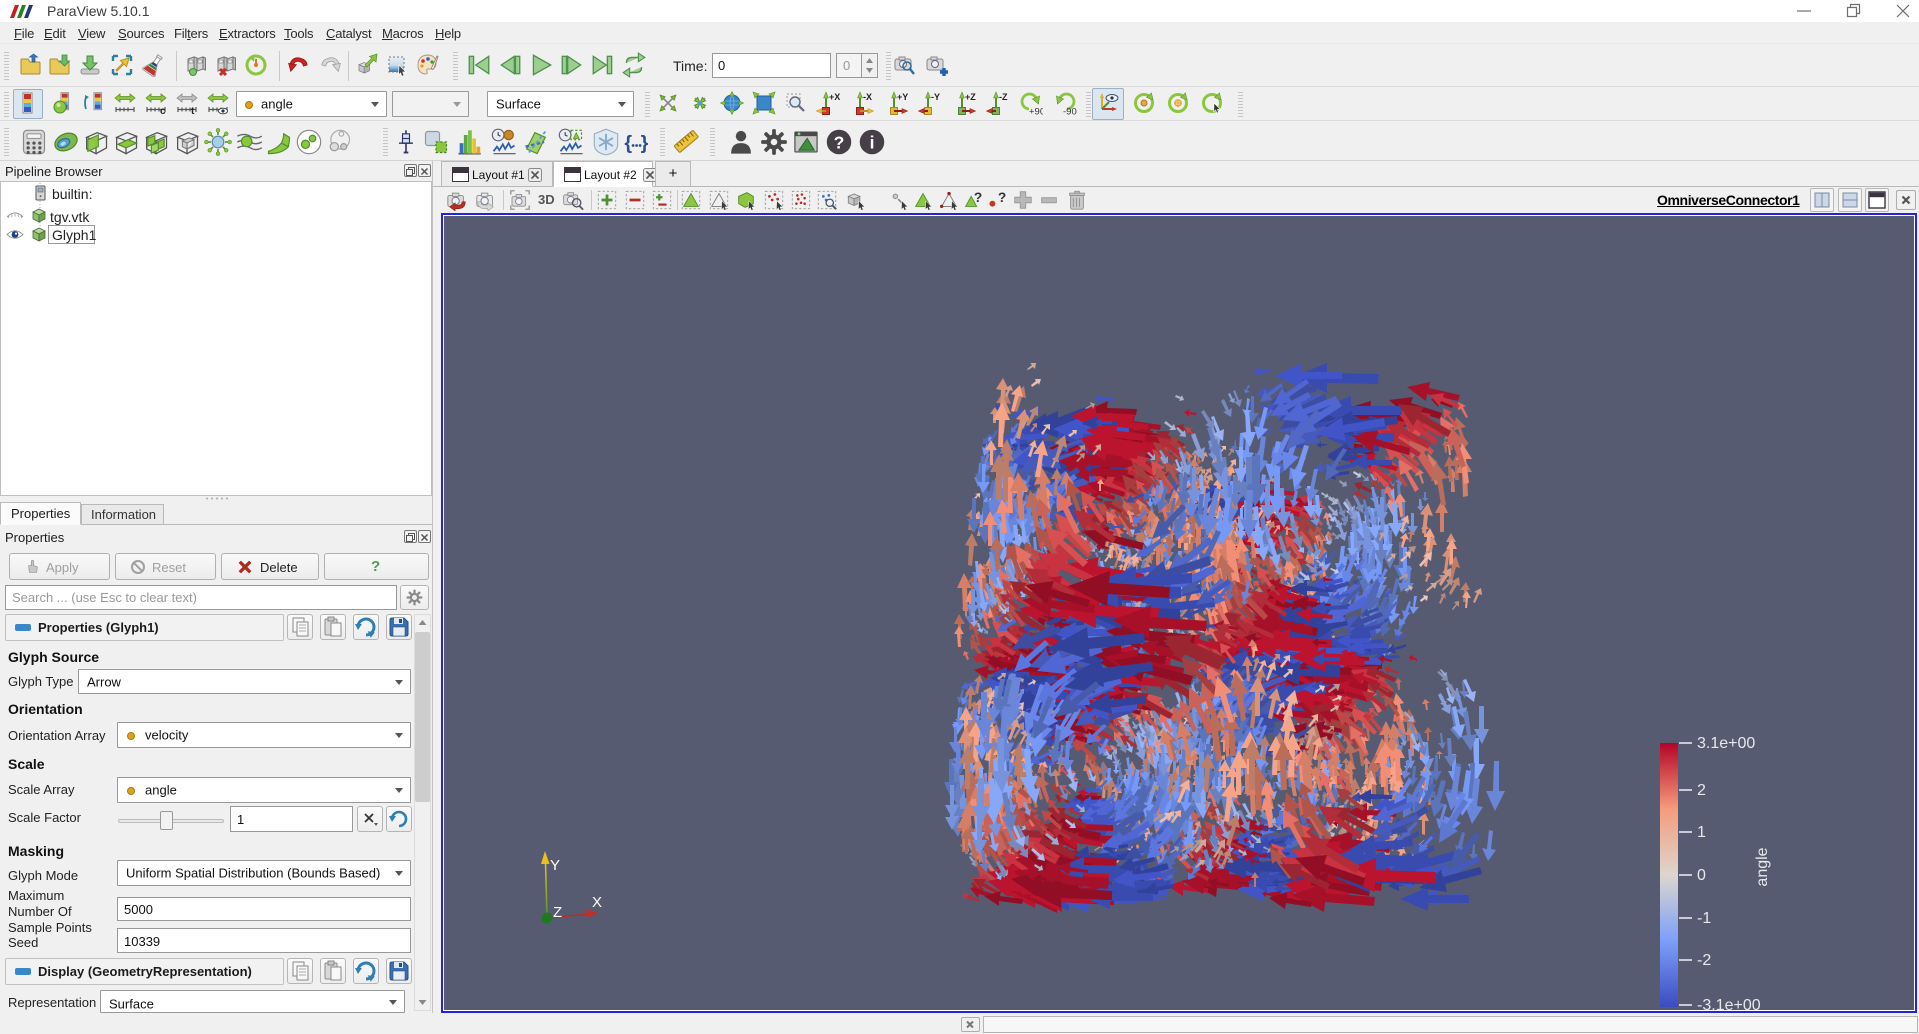 The height and width of the screenshot is (1034, 1919). I want to click on svg-text: -X, so click(867, 97).